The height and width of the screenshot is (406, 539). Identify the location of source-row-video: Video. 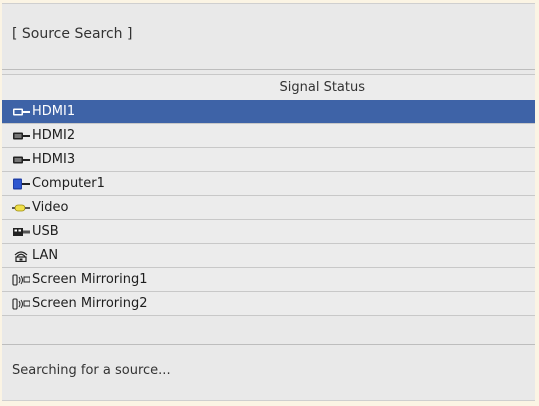
(268, 208).